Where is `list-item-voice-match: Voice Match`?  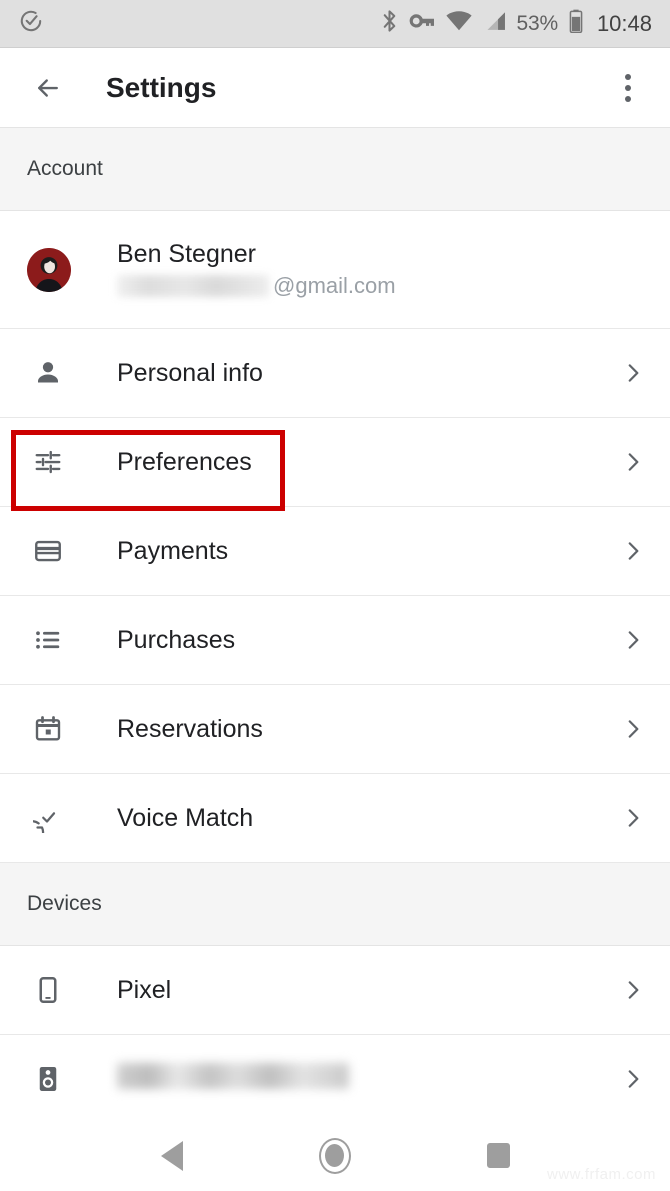
list-item-voice-match: Voice Match is located at coordinates (335, 818).